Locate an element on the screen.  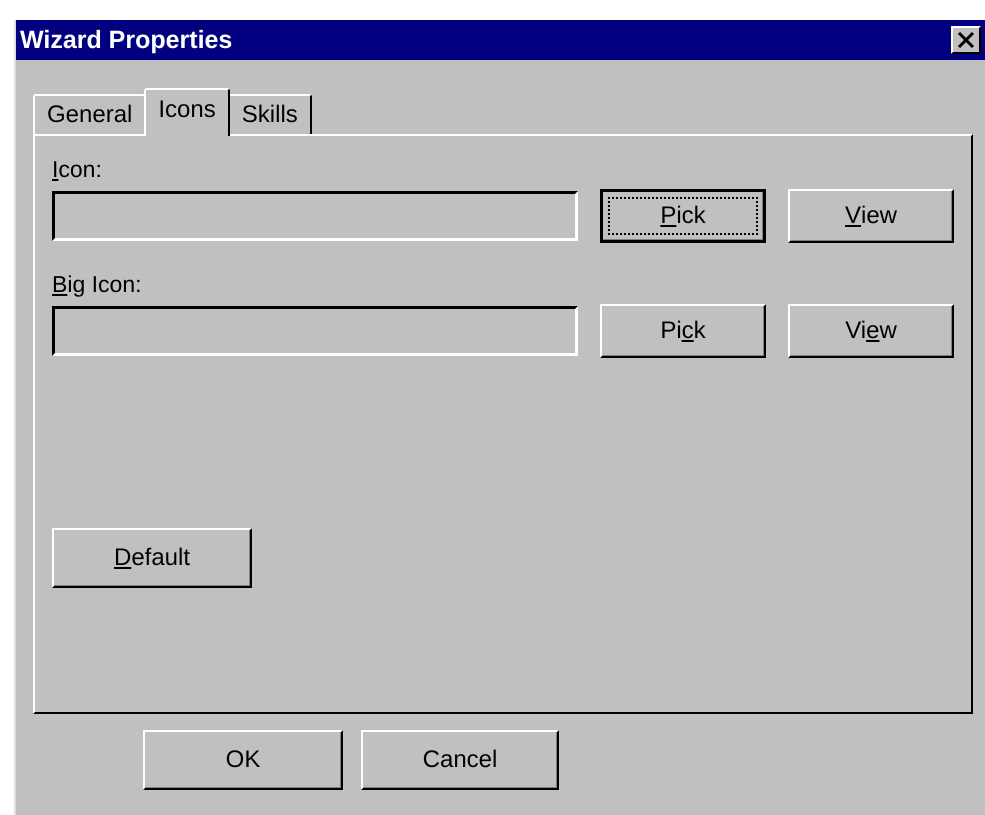
cancel-button: Cancel is located at coordinates (460, 760).